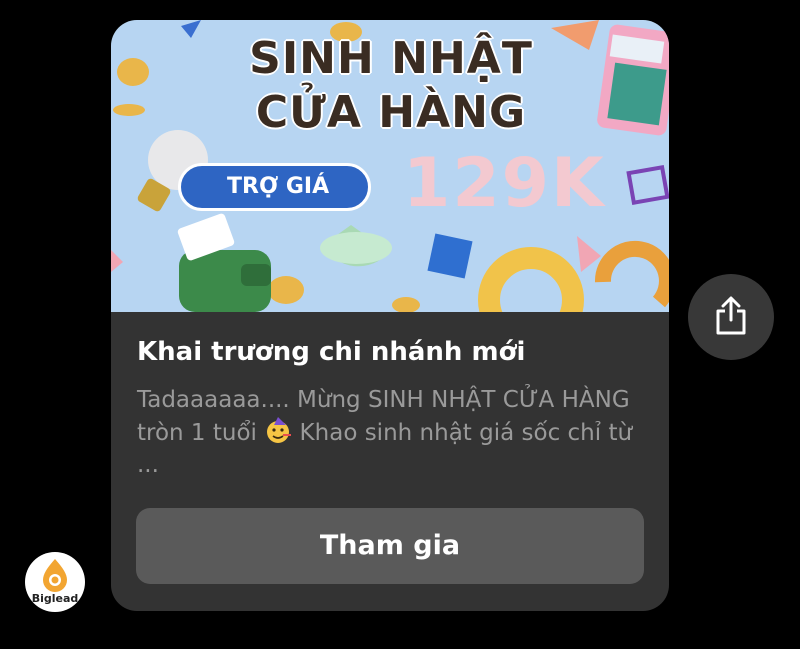  Describe the element at coordinates (274, 187) in the screenshot. I see `subsidy-pill: TRỢ GIÁ` at that location.